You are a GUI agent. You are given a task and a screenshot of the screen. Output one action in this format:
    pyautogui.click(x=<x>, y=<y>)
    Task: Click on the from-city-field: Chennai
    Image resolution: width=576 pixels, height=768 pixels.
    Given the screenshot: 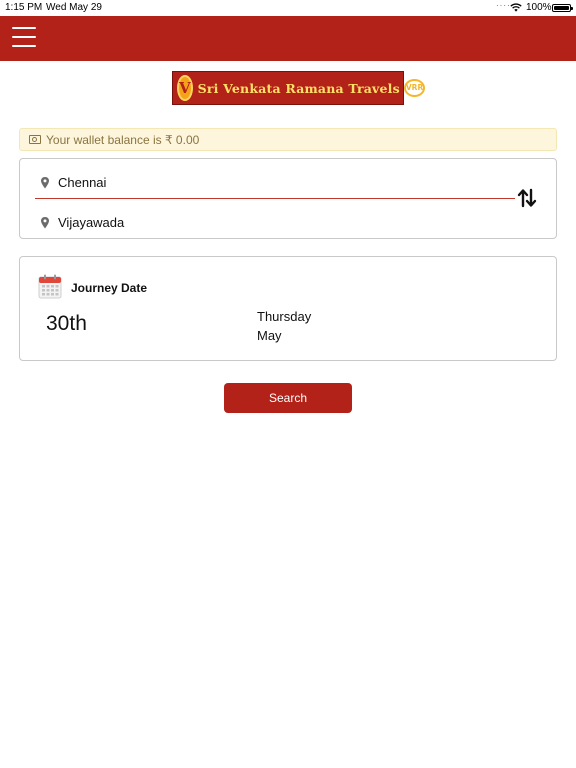 What is the action you would take?
    pyautogui.click(x=72, y=182)
    